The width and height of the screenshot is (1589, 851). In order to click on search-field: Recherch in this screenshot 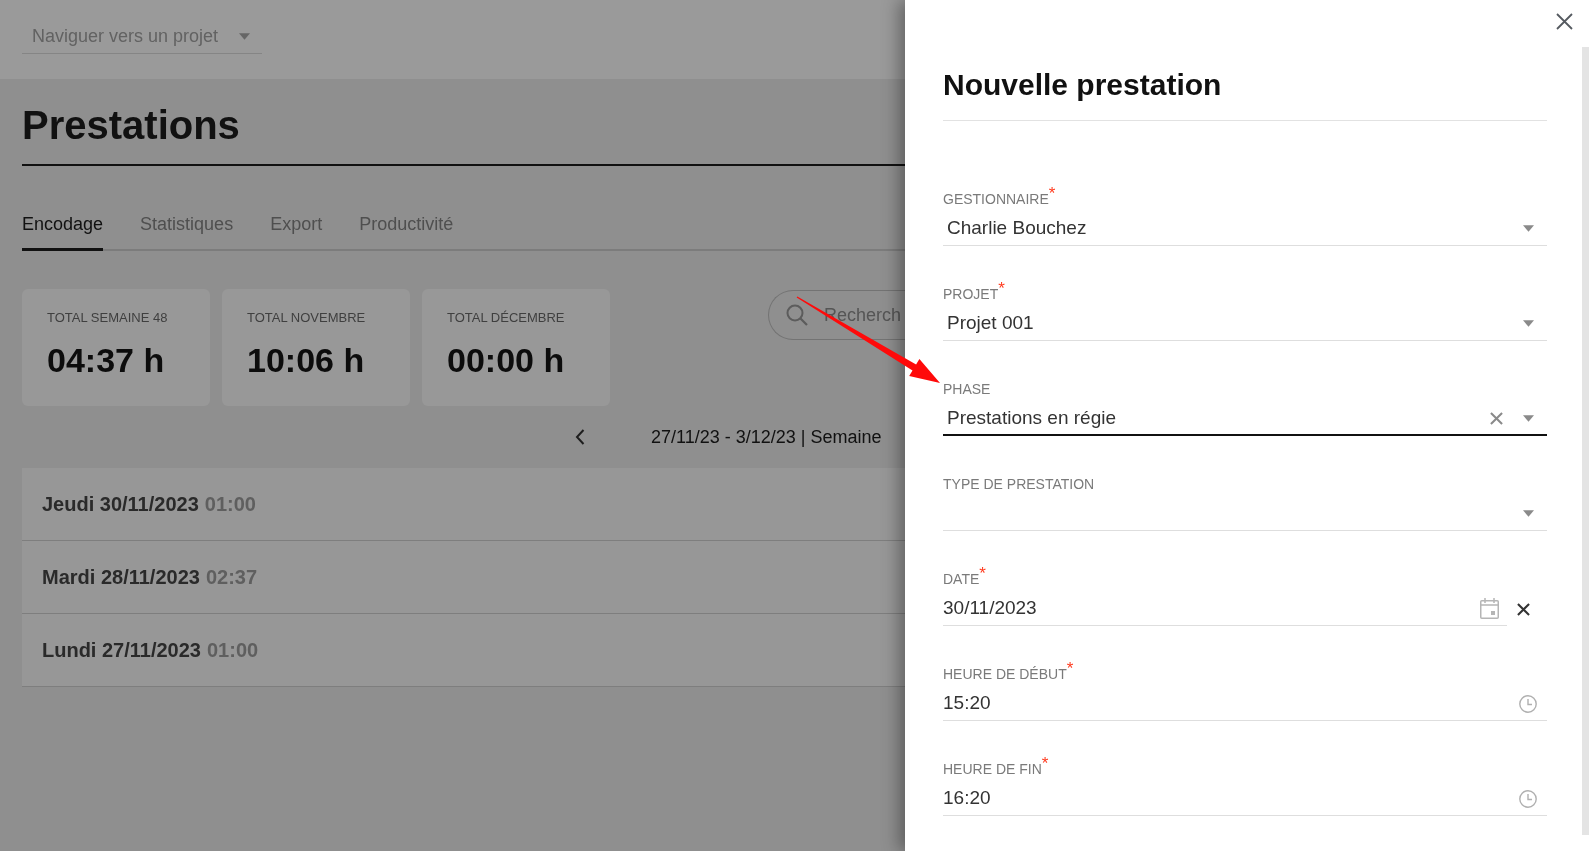, I will do `click(836, 315)`.